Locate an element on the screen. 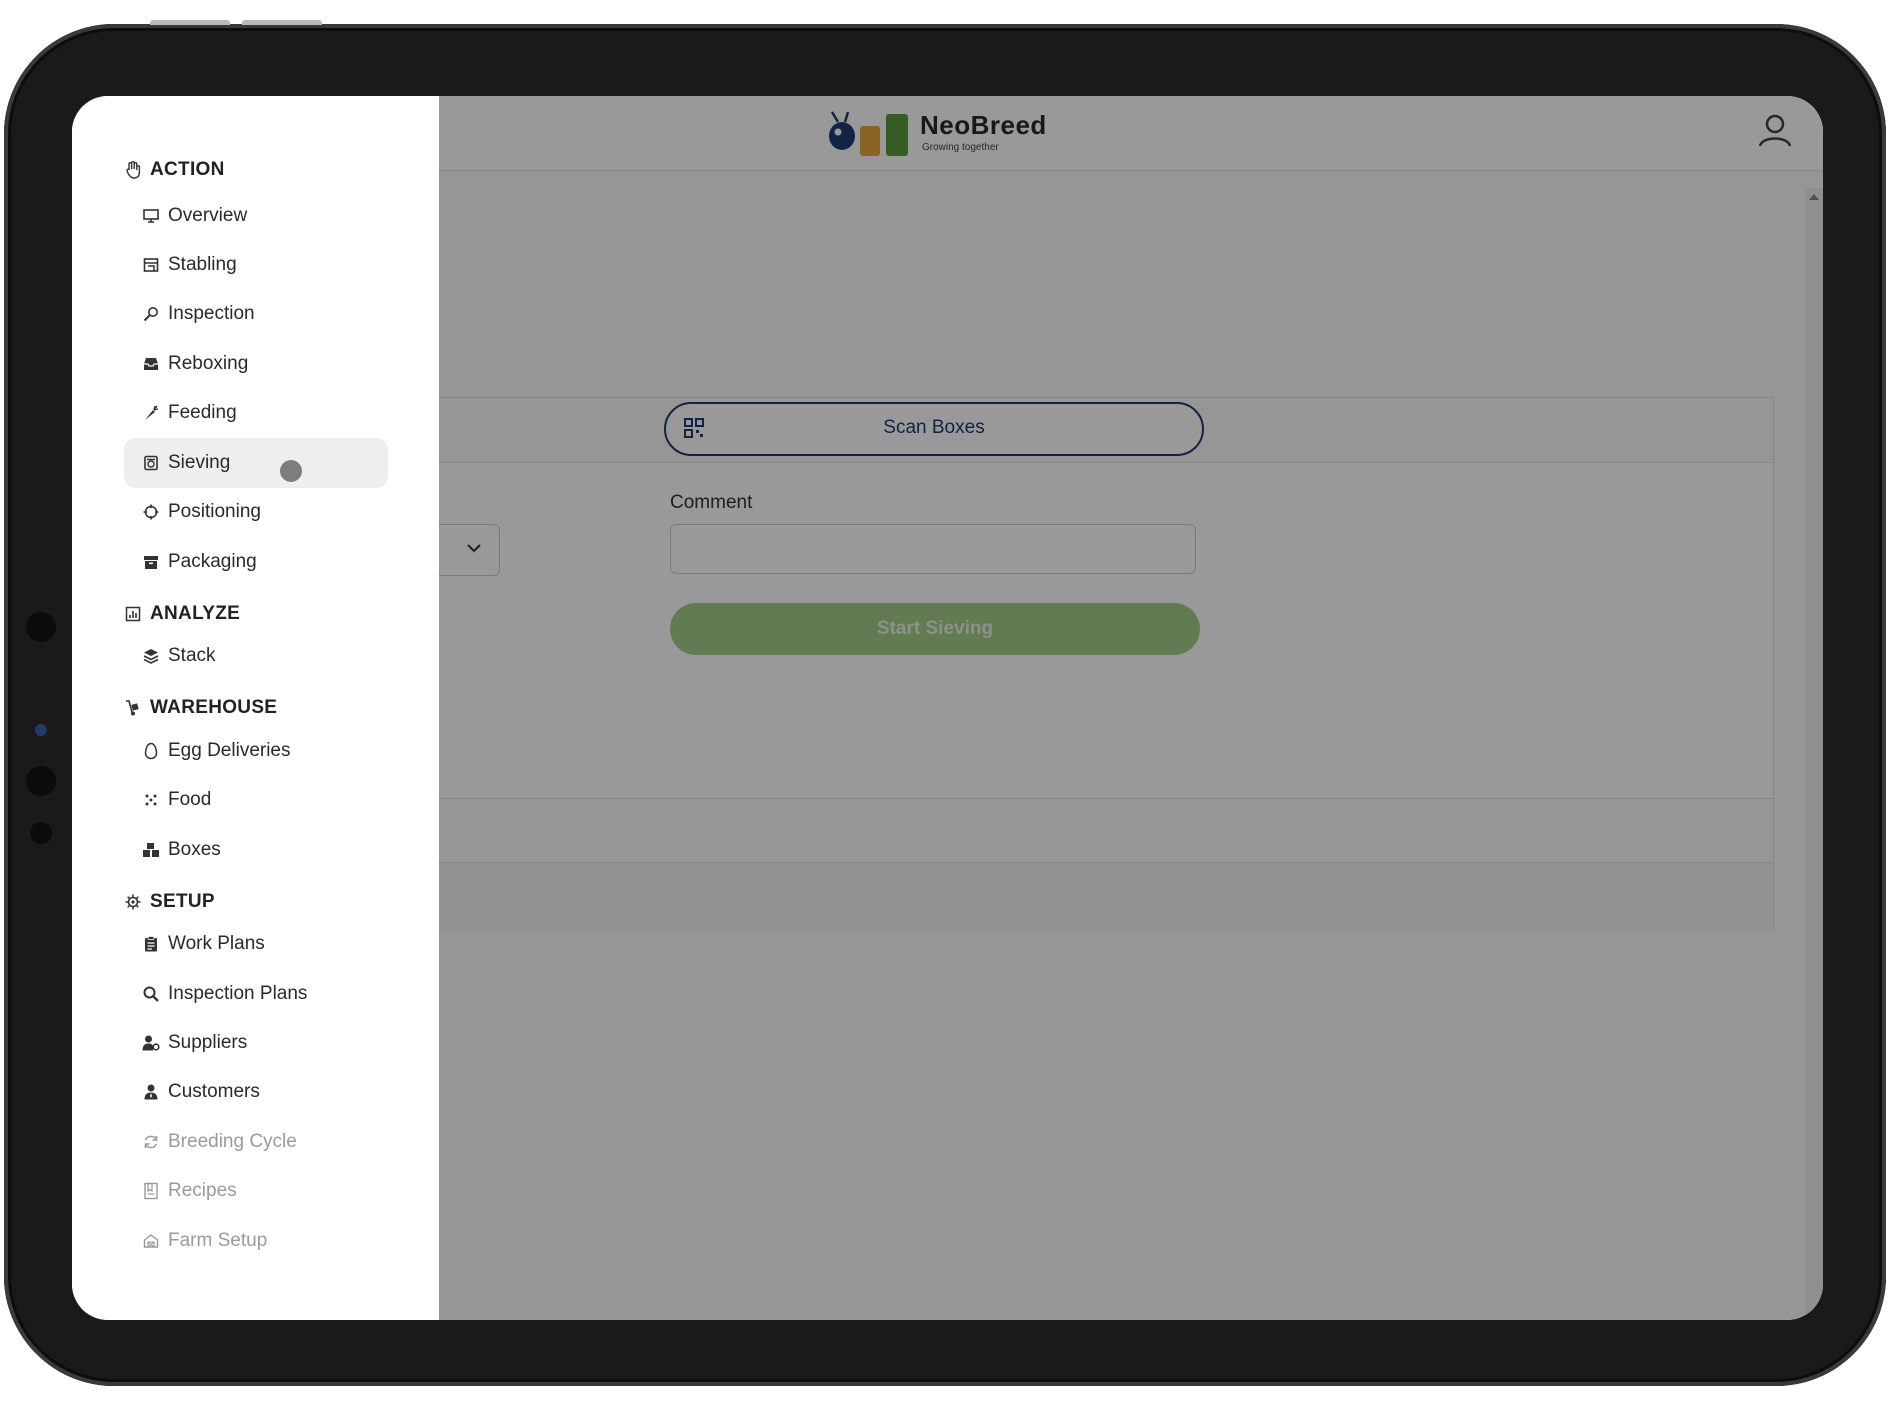 The width and height of the screenshot is (1890, 1417). sidebar-item-positioning: Positioning is located at coordinates (256, 512).